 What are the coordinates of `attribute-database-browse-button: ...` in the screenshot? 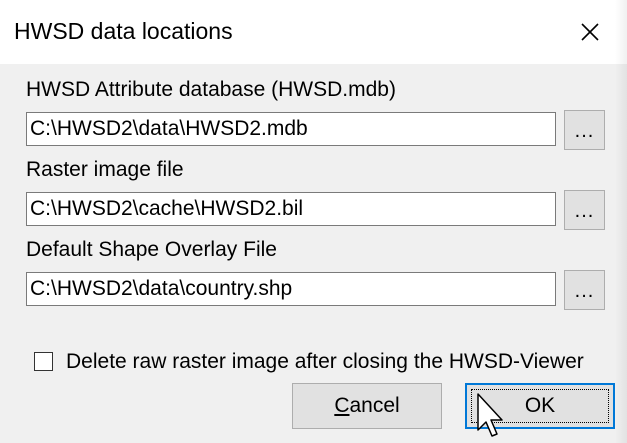 It's located at (584, 130).